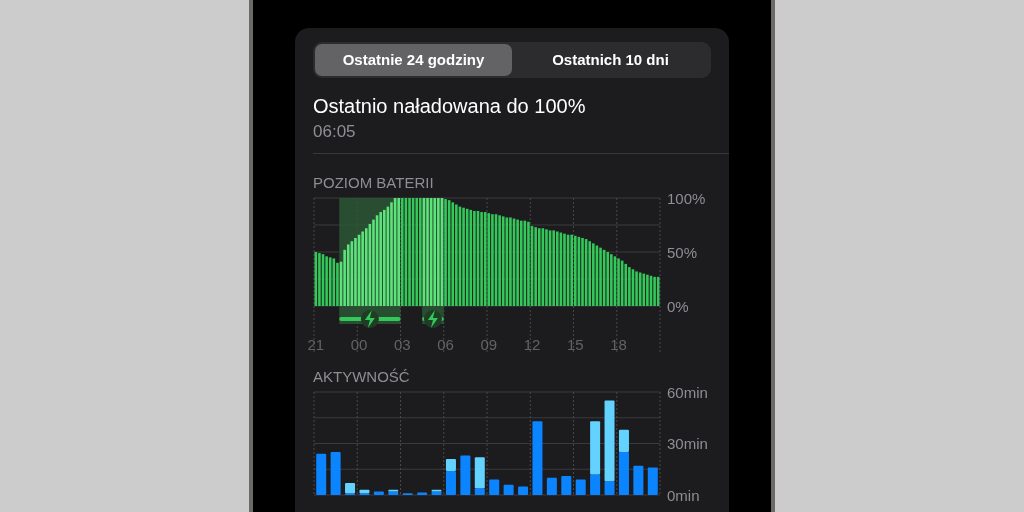  Describe the element at coordinates (489, 344) in the screenshot. I see `axis-label: 09` at that location.